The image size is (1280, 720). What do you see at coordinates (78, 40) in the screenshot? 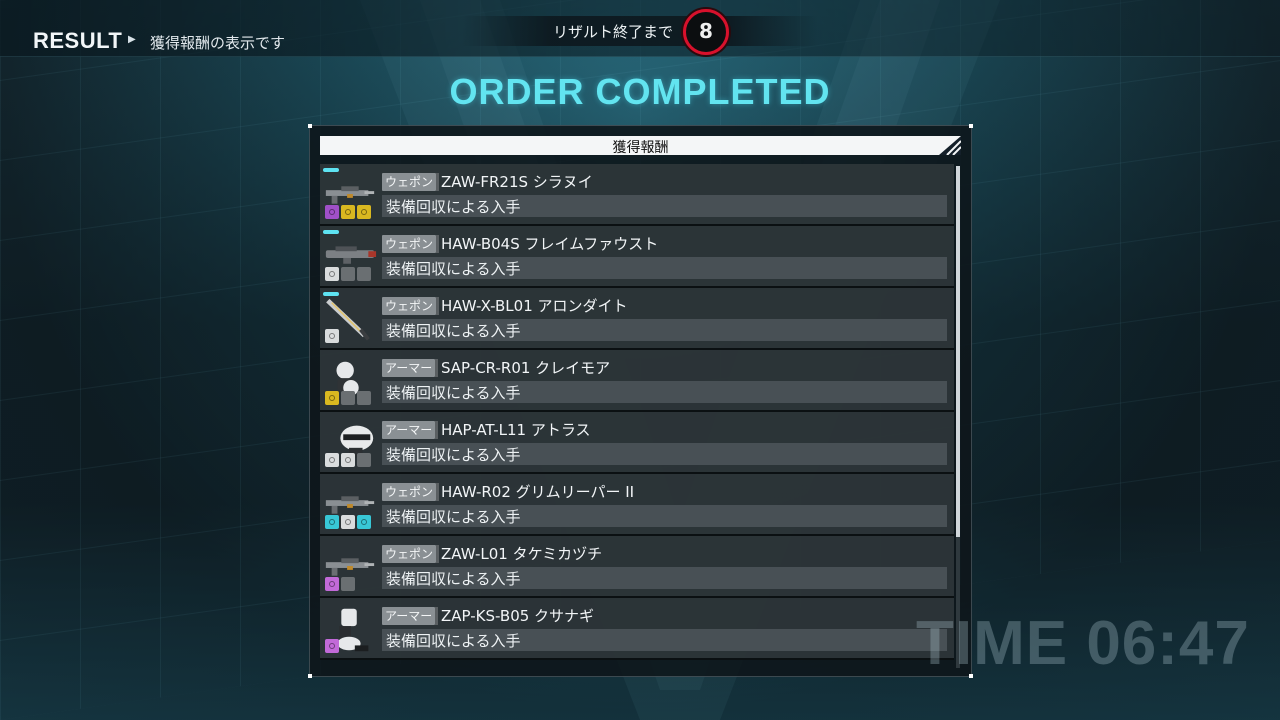
I see `result-title: RESULT` at bounding box center [78, 40].